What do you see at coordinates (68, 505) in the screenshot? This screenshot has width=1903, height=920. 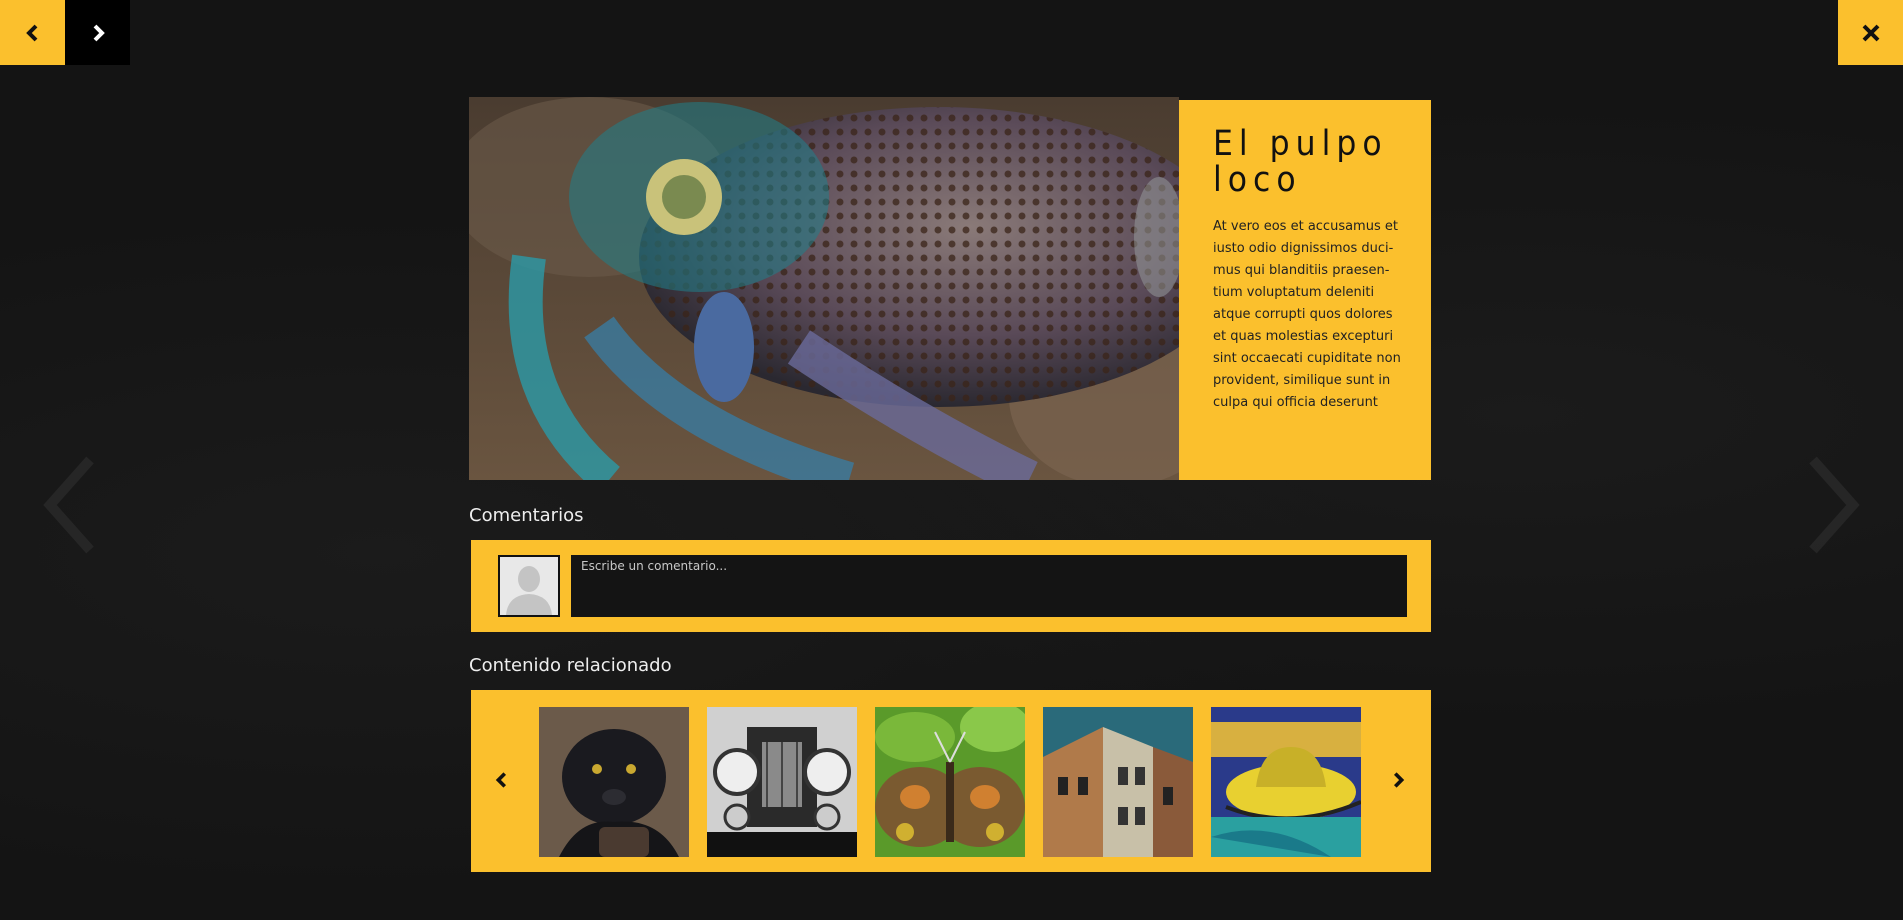 I see `background-chevron-left-icon` at bounding box center [68, 505].